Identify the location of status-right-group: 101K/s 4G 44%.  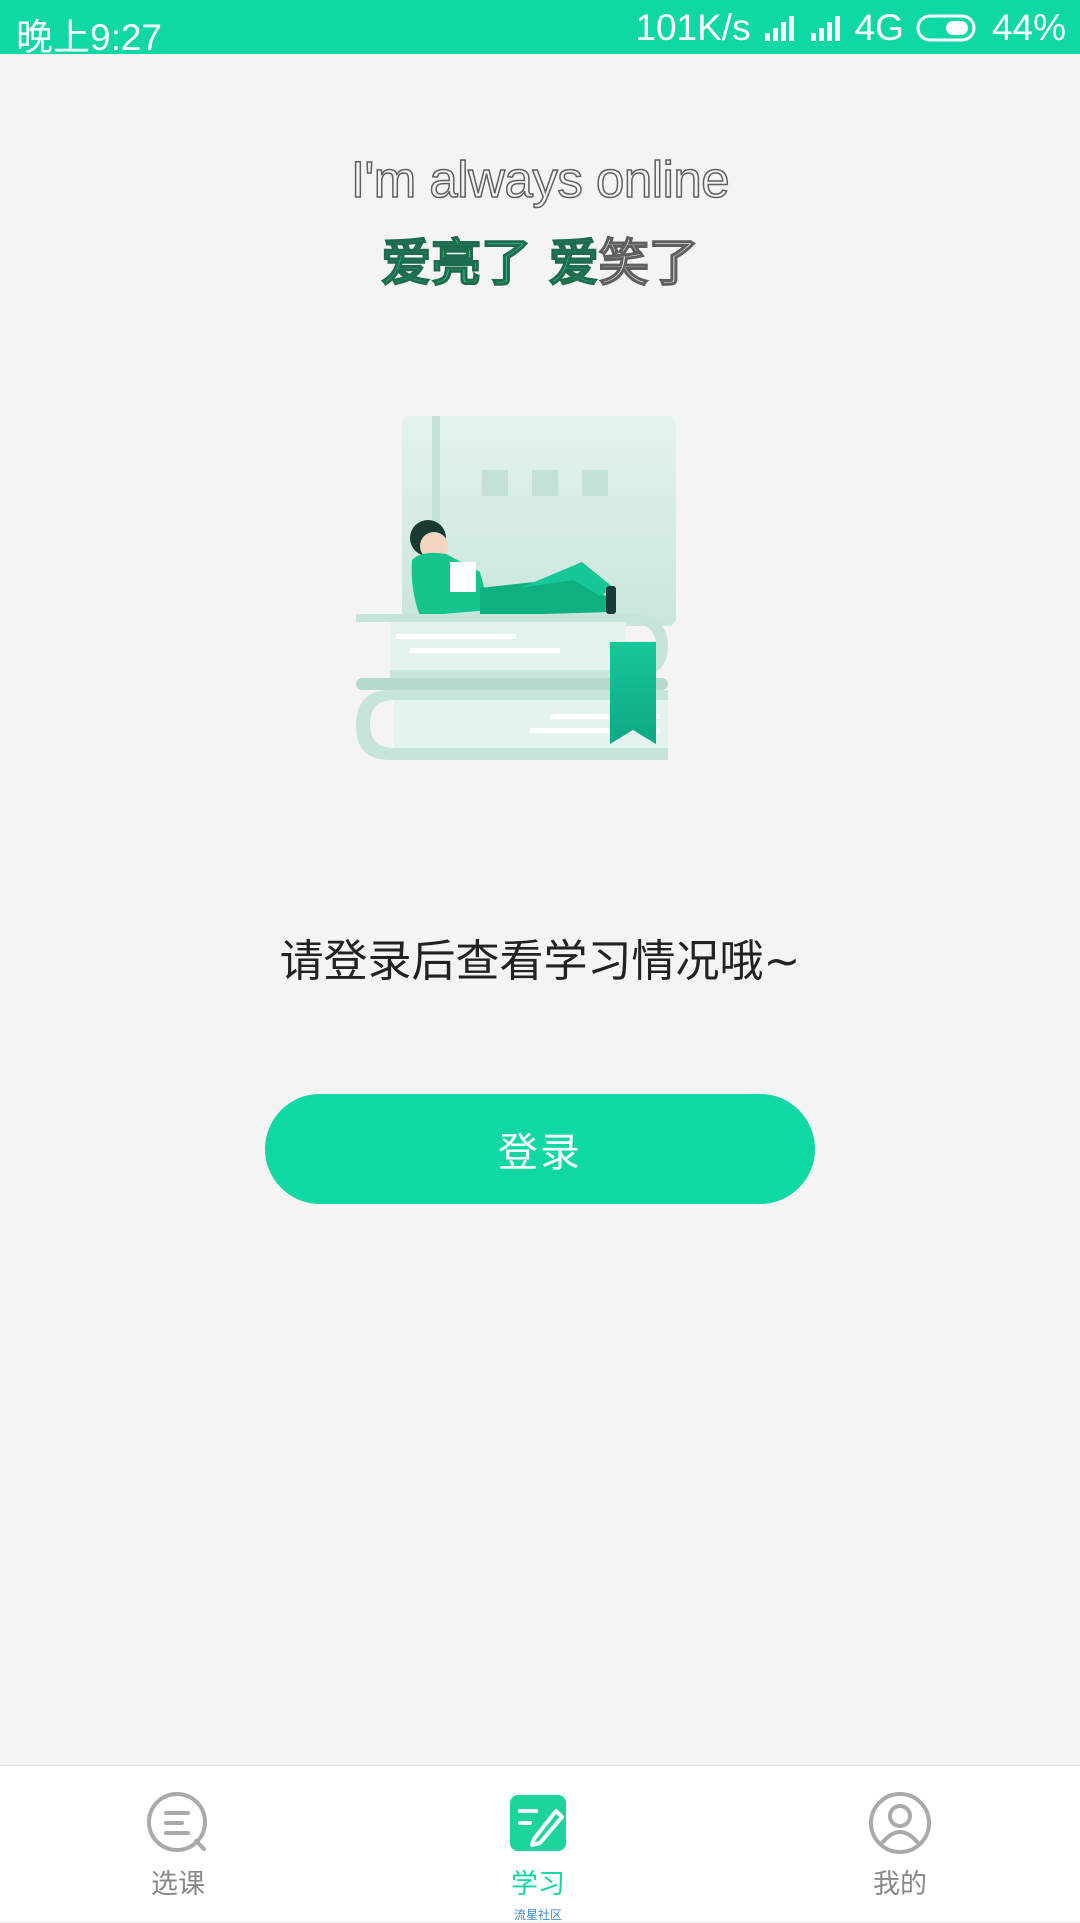
(850, 28).